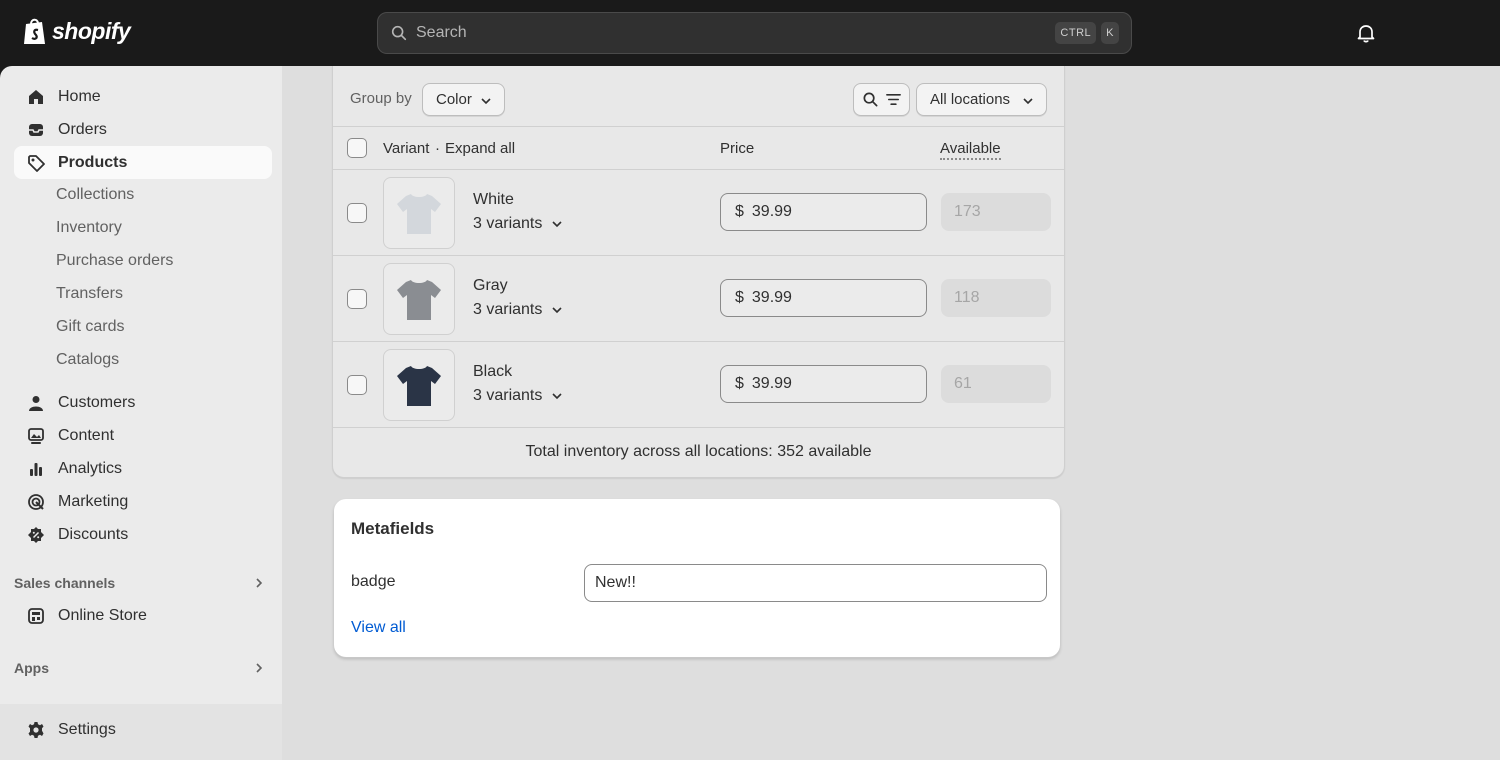  What do you see at coordinates (31, 668) in the screenshot?
I see `apps-label: Apps` at bounding box center [31, 668].